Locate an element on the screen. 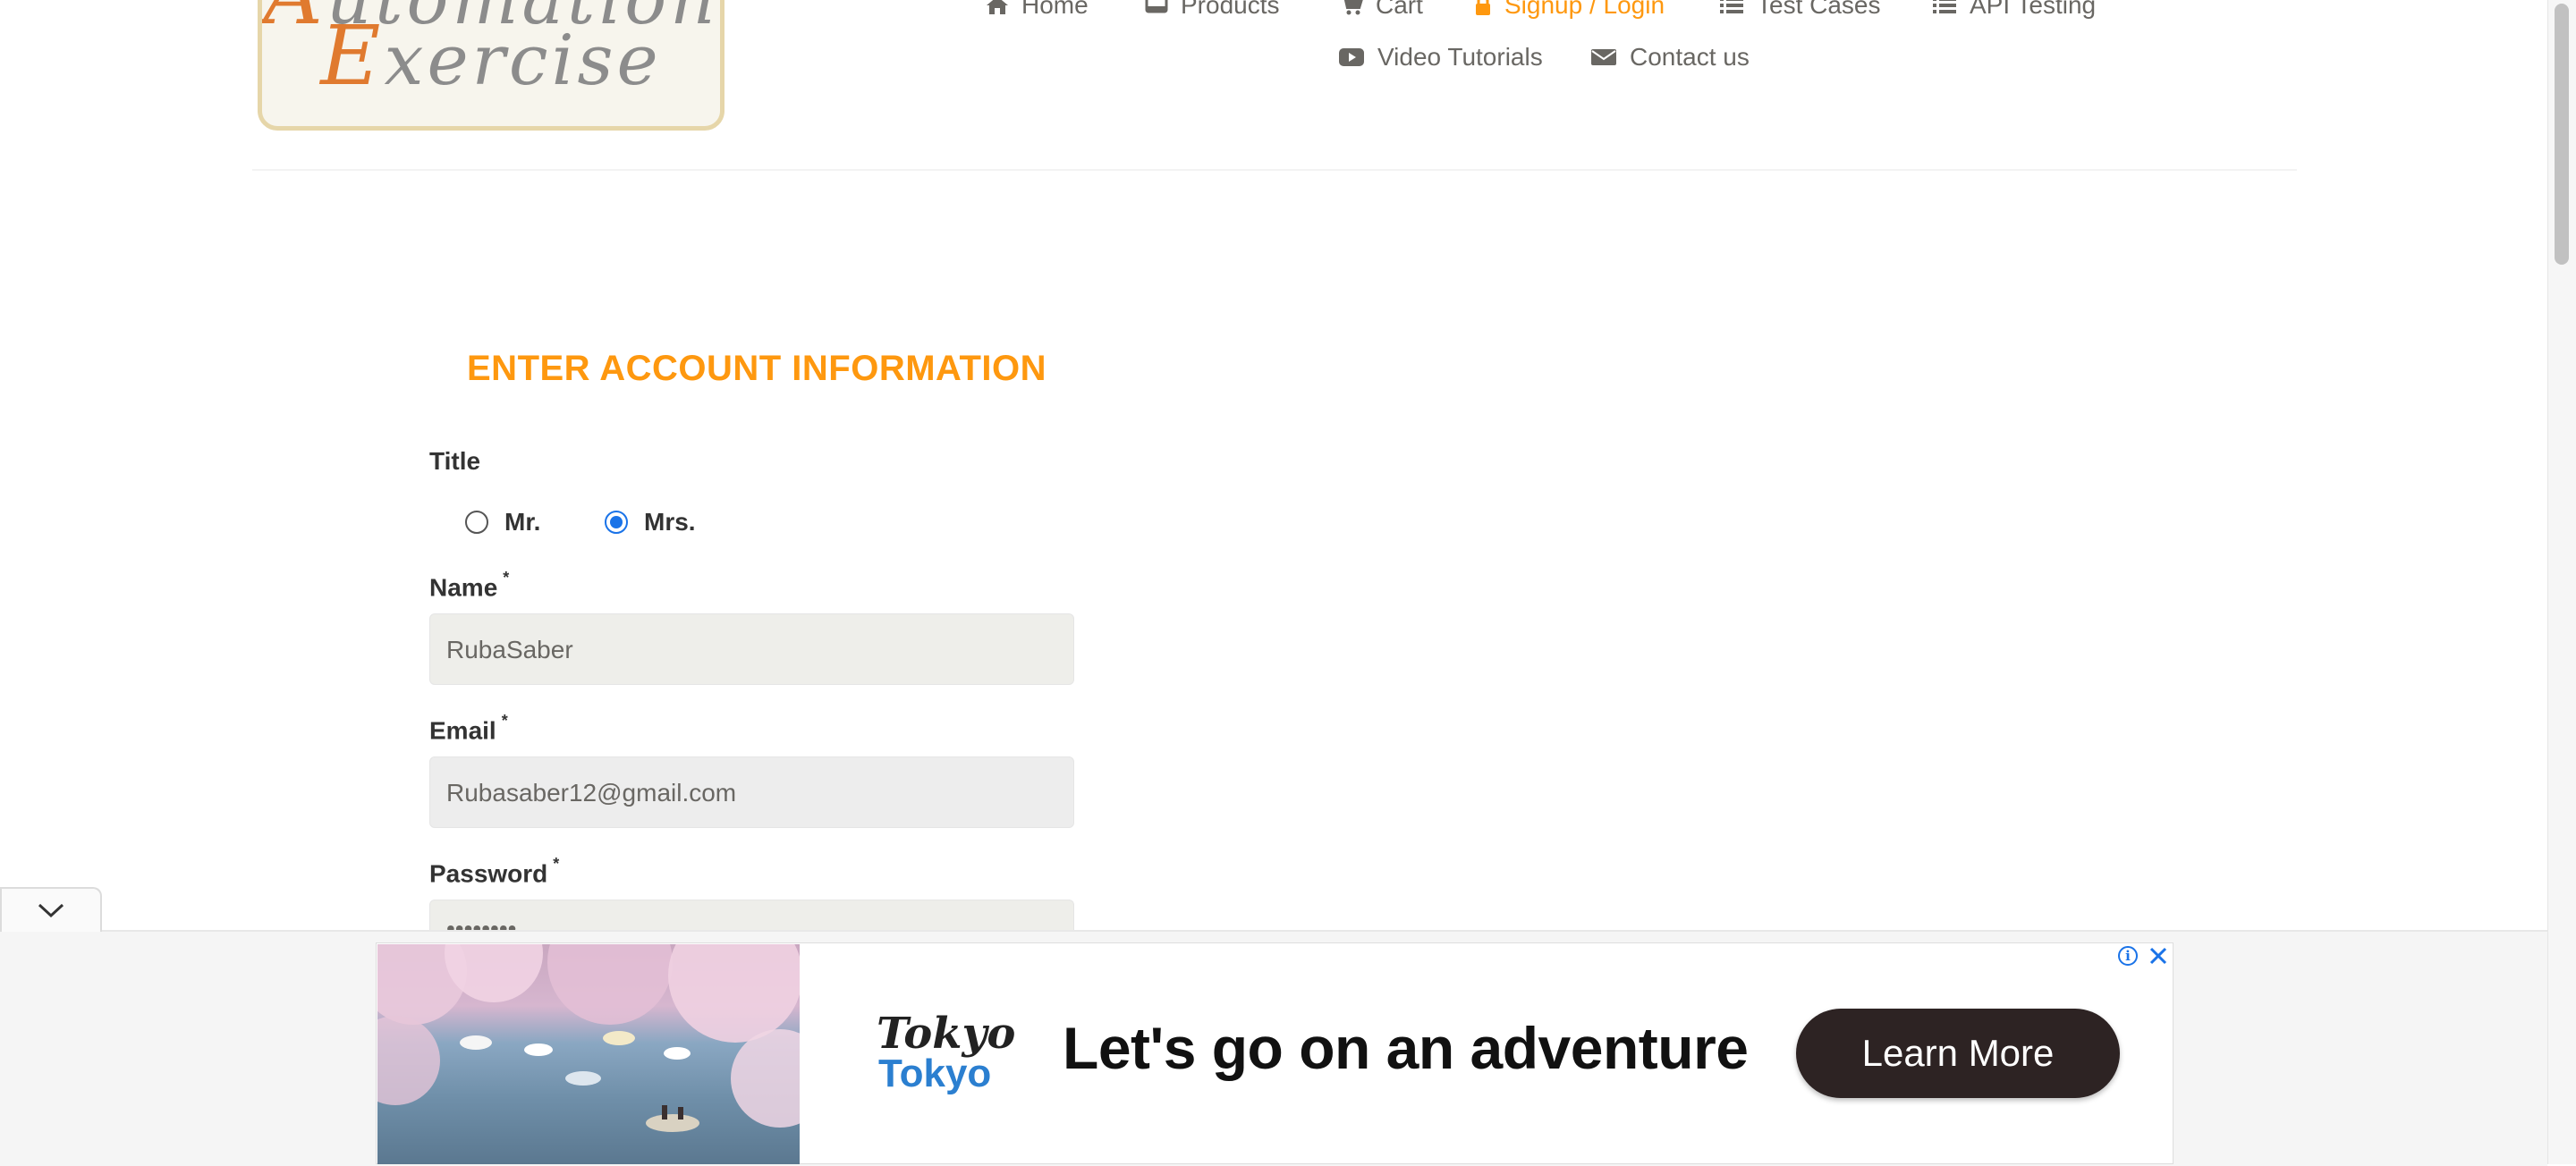 The image size is (2576, 1166). ad-close-icon is located at coordinates (2158, 955).